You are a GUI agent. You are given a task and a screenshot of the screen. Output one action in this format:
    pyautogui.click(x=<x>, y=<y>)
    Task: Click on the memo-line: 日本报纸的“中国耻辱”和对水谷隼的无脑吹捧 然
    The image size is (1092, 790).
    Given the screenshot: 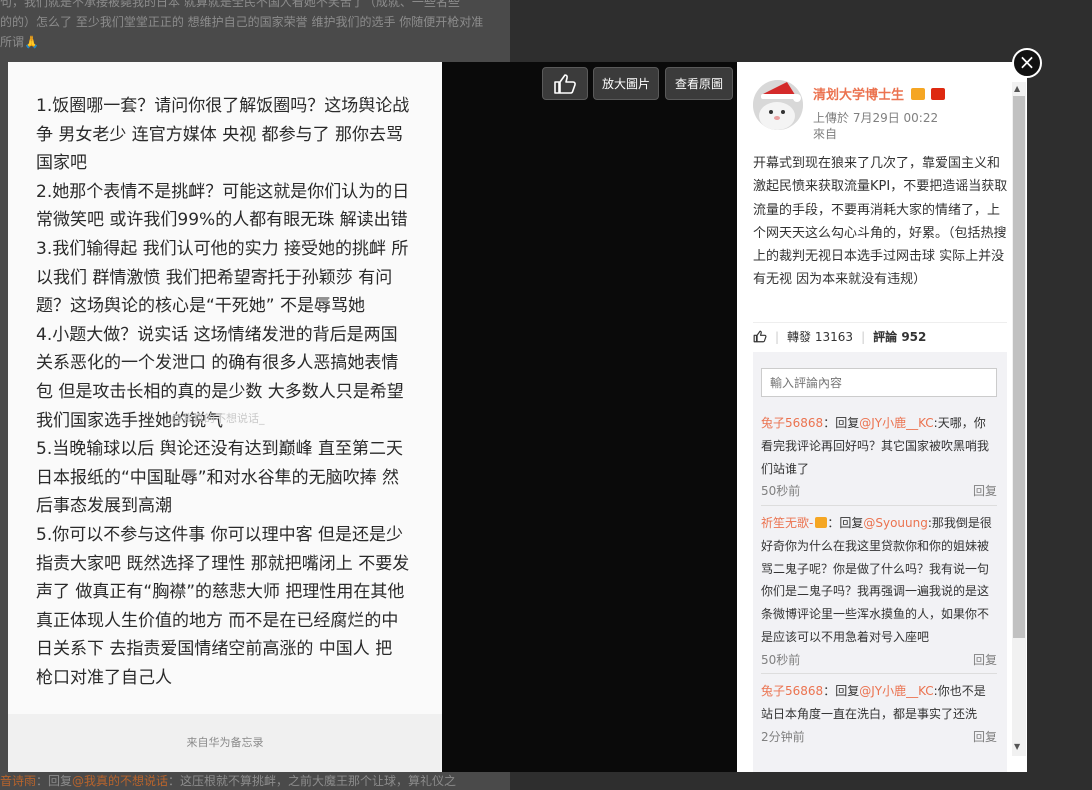 What is the action you would take?
    pyautogui.click(x=218, y=477)
    